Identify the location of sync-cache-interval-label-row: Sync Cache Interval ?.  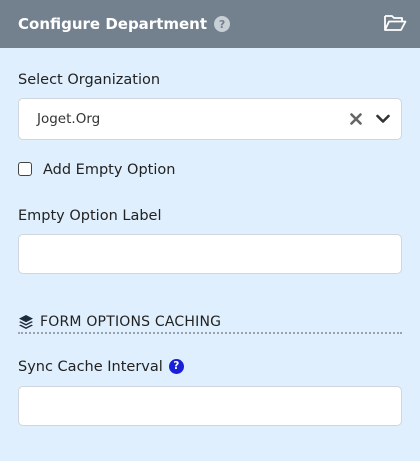
(101, 366).